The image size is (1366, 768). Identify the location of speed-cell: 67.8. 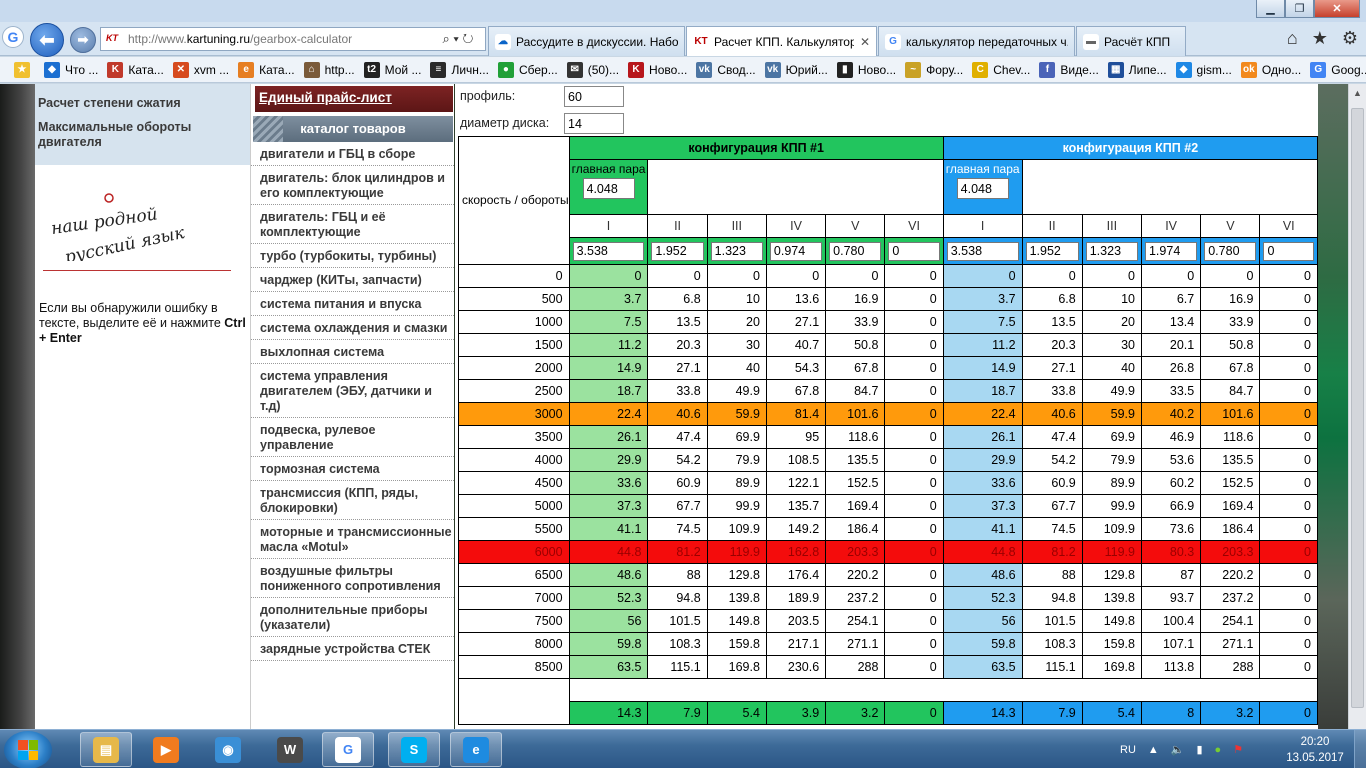
(796, 391).